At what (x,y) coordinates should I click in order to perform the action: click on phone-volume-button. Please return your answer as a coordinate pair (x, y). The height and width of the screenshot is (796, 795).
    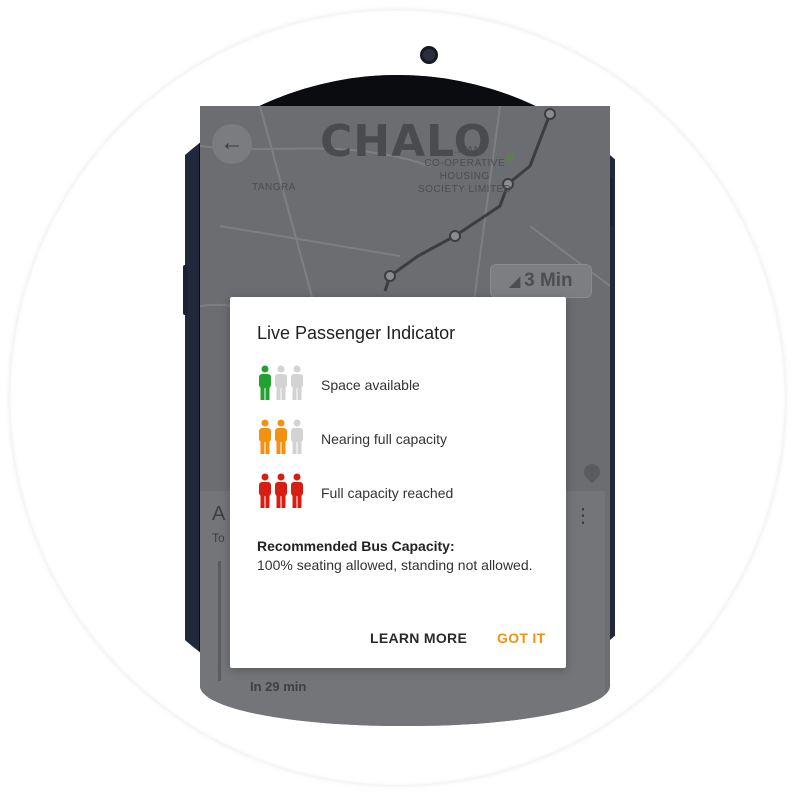
    Looking at the image, I should click on (185, 290).